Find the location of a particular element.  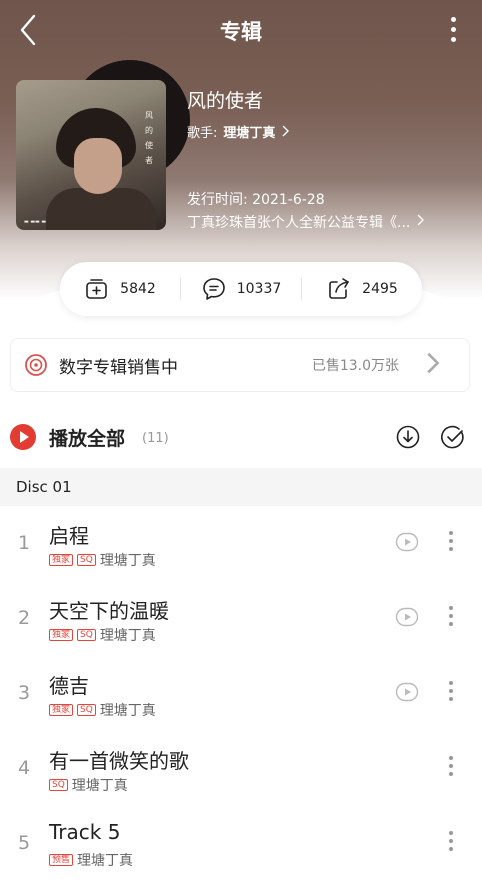

top-bar: 专辑 is located at coordinates (241, 30).